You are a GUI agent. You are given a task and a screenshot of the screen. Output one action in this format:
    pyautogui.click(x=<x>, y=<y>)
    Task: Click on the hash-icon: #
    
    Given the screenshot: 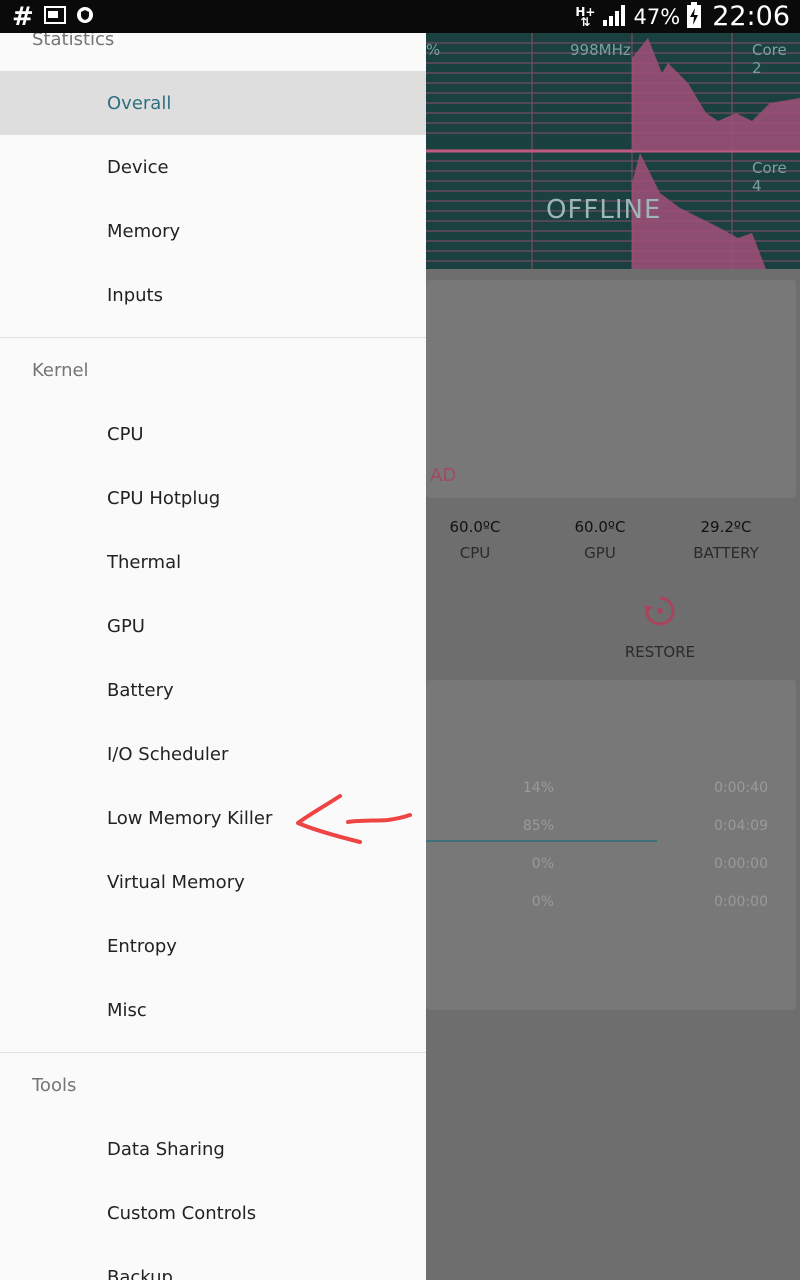 What is the action you would take?
    pyautogui.click(x=23, y=16)
    